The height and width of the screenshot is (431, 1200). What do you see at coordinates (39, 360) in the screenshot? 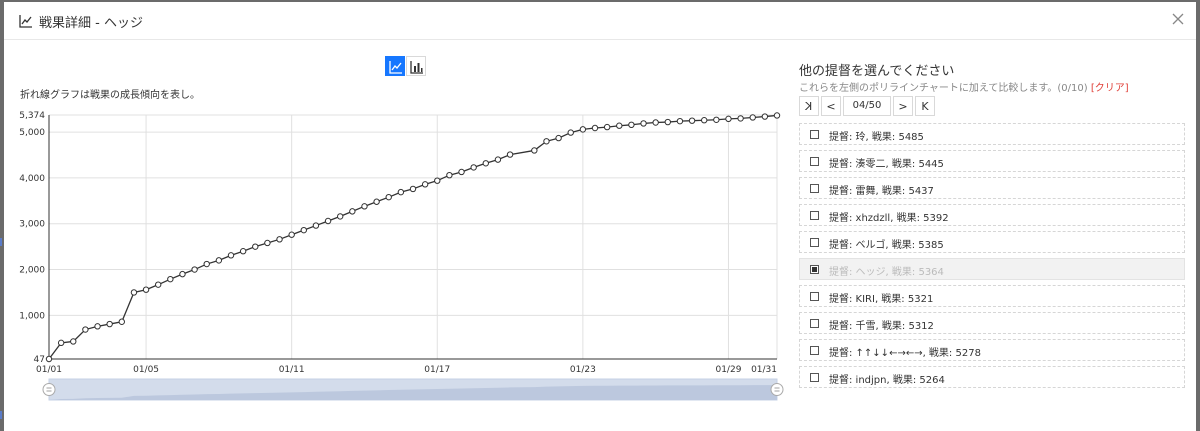
I see `y-tick-label: 47` at bounding box center [39, 360].